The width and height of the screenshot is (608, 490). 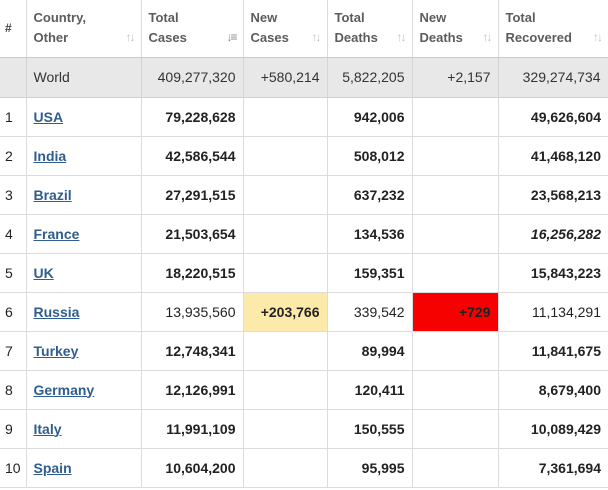 I want to click on header-new-deaths-sortable: New Deaths ↑↓, so click(x=455, y=29).